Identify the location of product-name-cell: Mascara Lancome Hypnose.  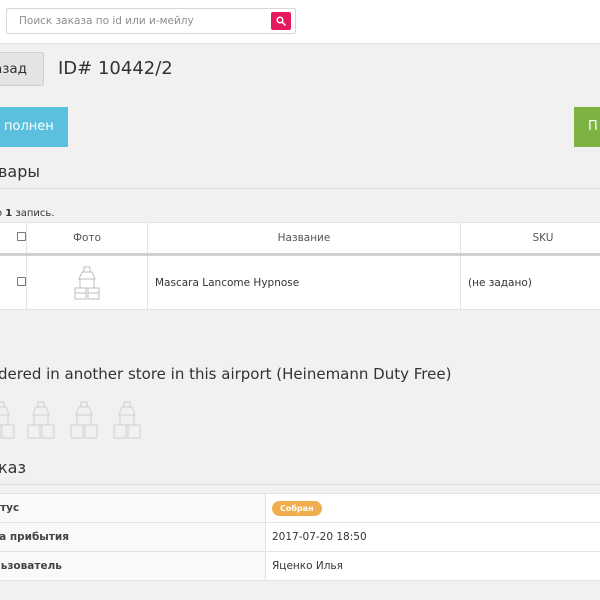
(304, 282).